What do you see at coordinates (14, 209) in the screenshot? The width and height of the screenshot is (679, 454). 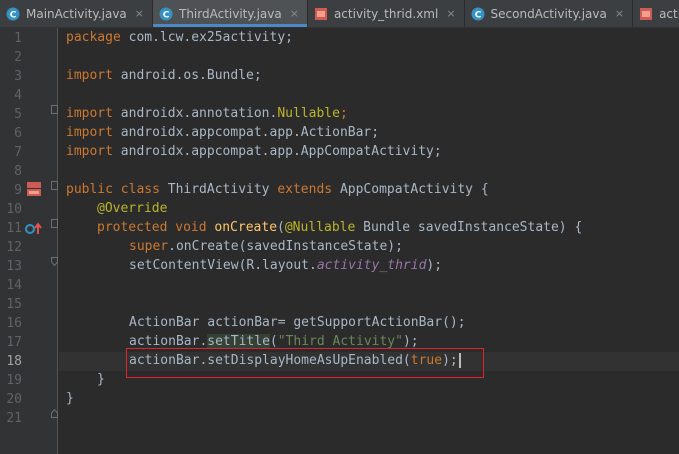 I see `line-number: 10` at bounding box center [14, 209].